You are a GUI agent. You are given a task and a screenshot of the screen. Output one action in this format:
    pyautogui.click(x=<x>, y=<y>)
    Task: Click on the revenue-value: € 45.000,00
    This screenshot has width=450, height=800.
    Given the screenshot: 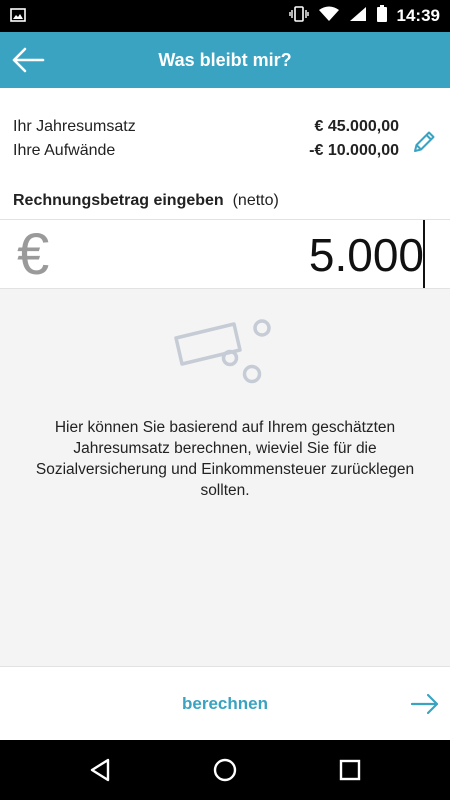 What is the action you would take?
    pyautogui.click(x=356, y=126)
    